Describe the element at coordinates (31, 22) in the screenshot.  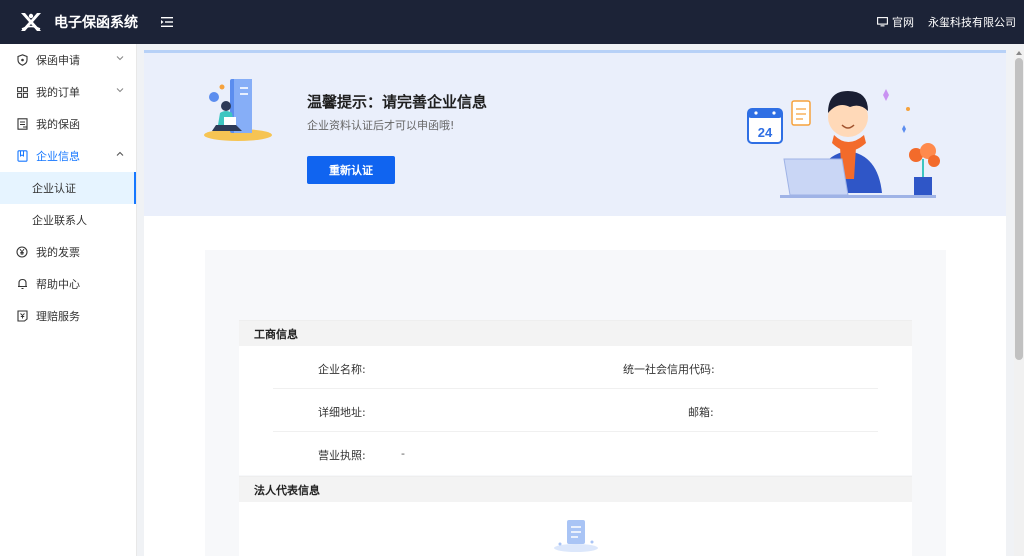
I see `logo-icon` at that location.